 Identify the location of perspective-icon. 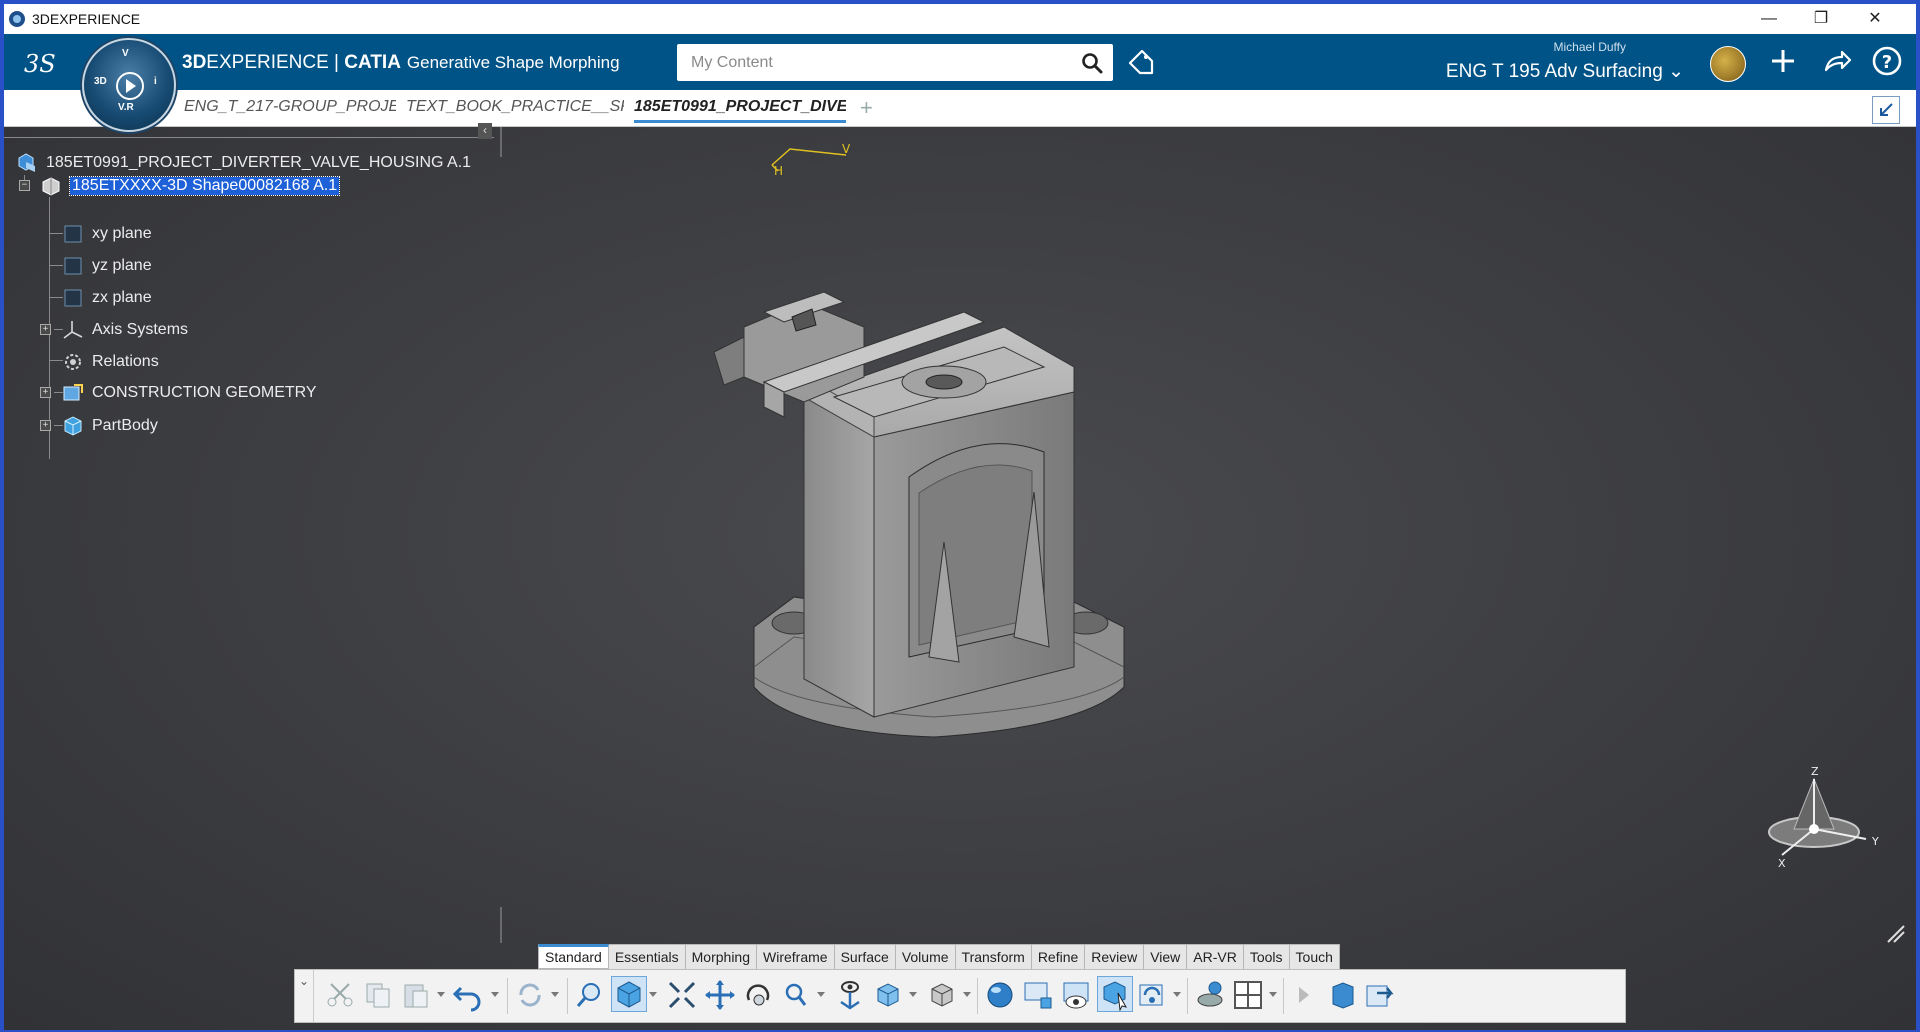
(1342, 995).